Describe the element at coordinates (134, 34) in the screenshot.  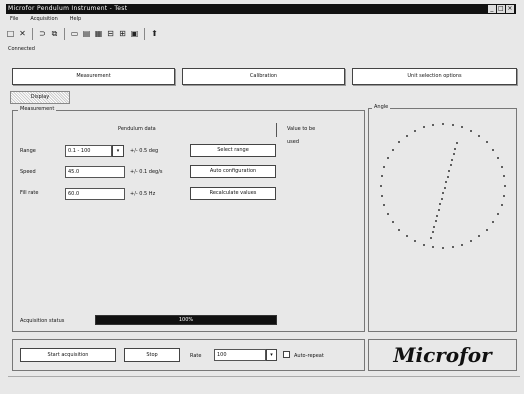
I see `print-icon: ▣` at that location.